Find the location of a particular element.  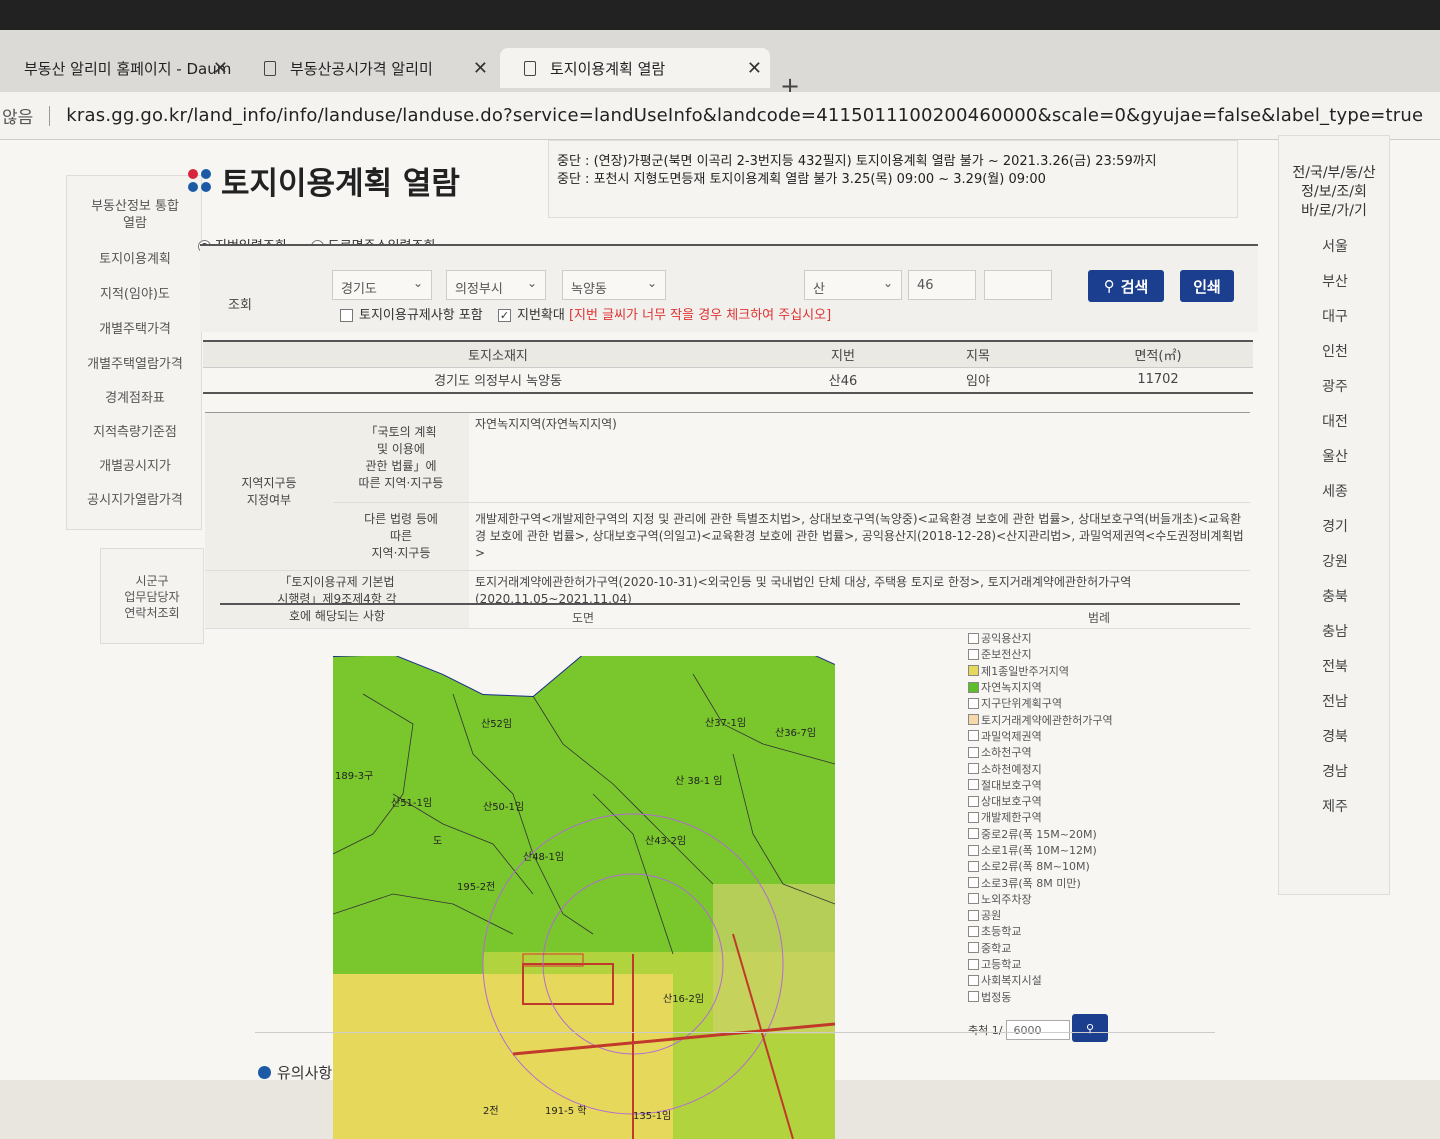

map-section-header: 도면 범례 is located at coordinates (730, 614).